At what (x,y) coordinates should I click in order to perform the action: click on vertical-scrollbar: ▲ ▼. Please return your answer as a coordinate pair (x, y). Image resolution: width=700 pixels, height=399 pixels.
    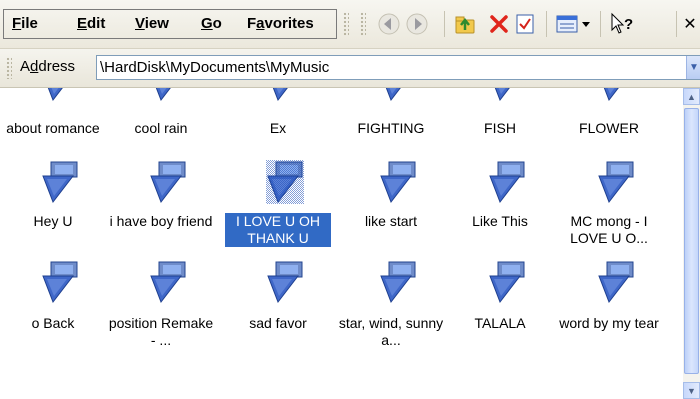
    Looking at the image, I should click on (691, 243).